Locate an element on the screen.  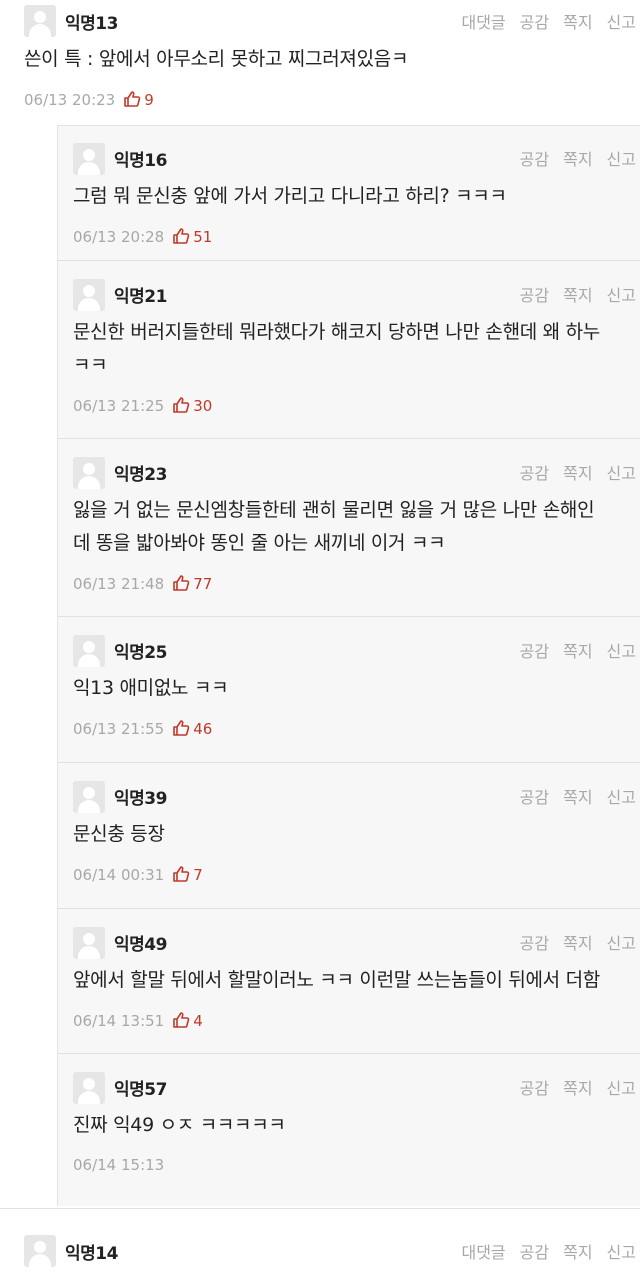
vote-count: 9 is located at coordinates (149, 100).